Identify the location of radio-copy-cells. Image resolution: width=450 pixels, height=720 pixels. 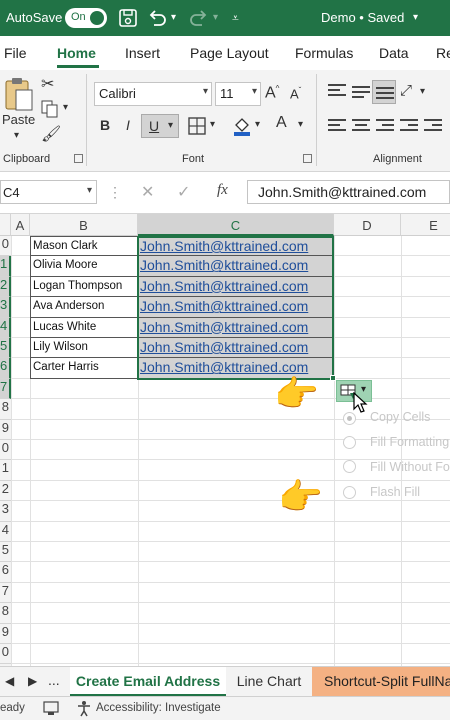
(349, 418).